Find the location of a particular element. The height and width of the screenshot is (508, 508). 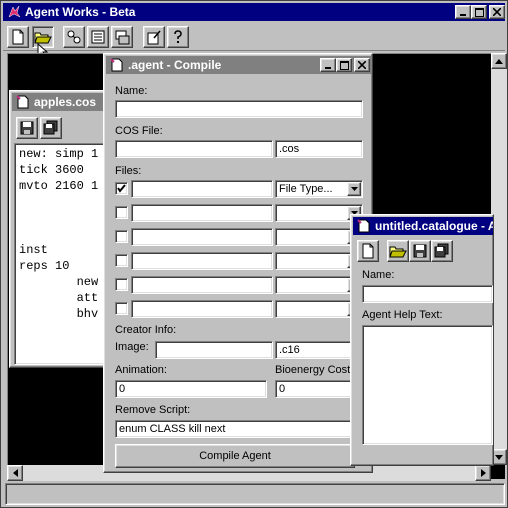

checkmark-icon is located at coordinates (121, 188).